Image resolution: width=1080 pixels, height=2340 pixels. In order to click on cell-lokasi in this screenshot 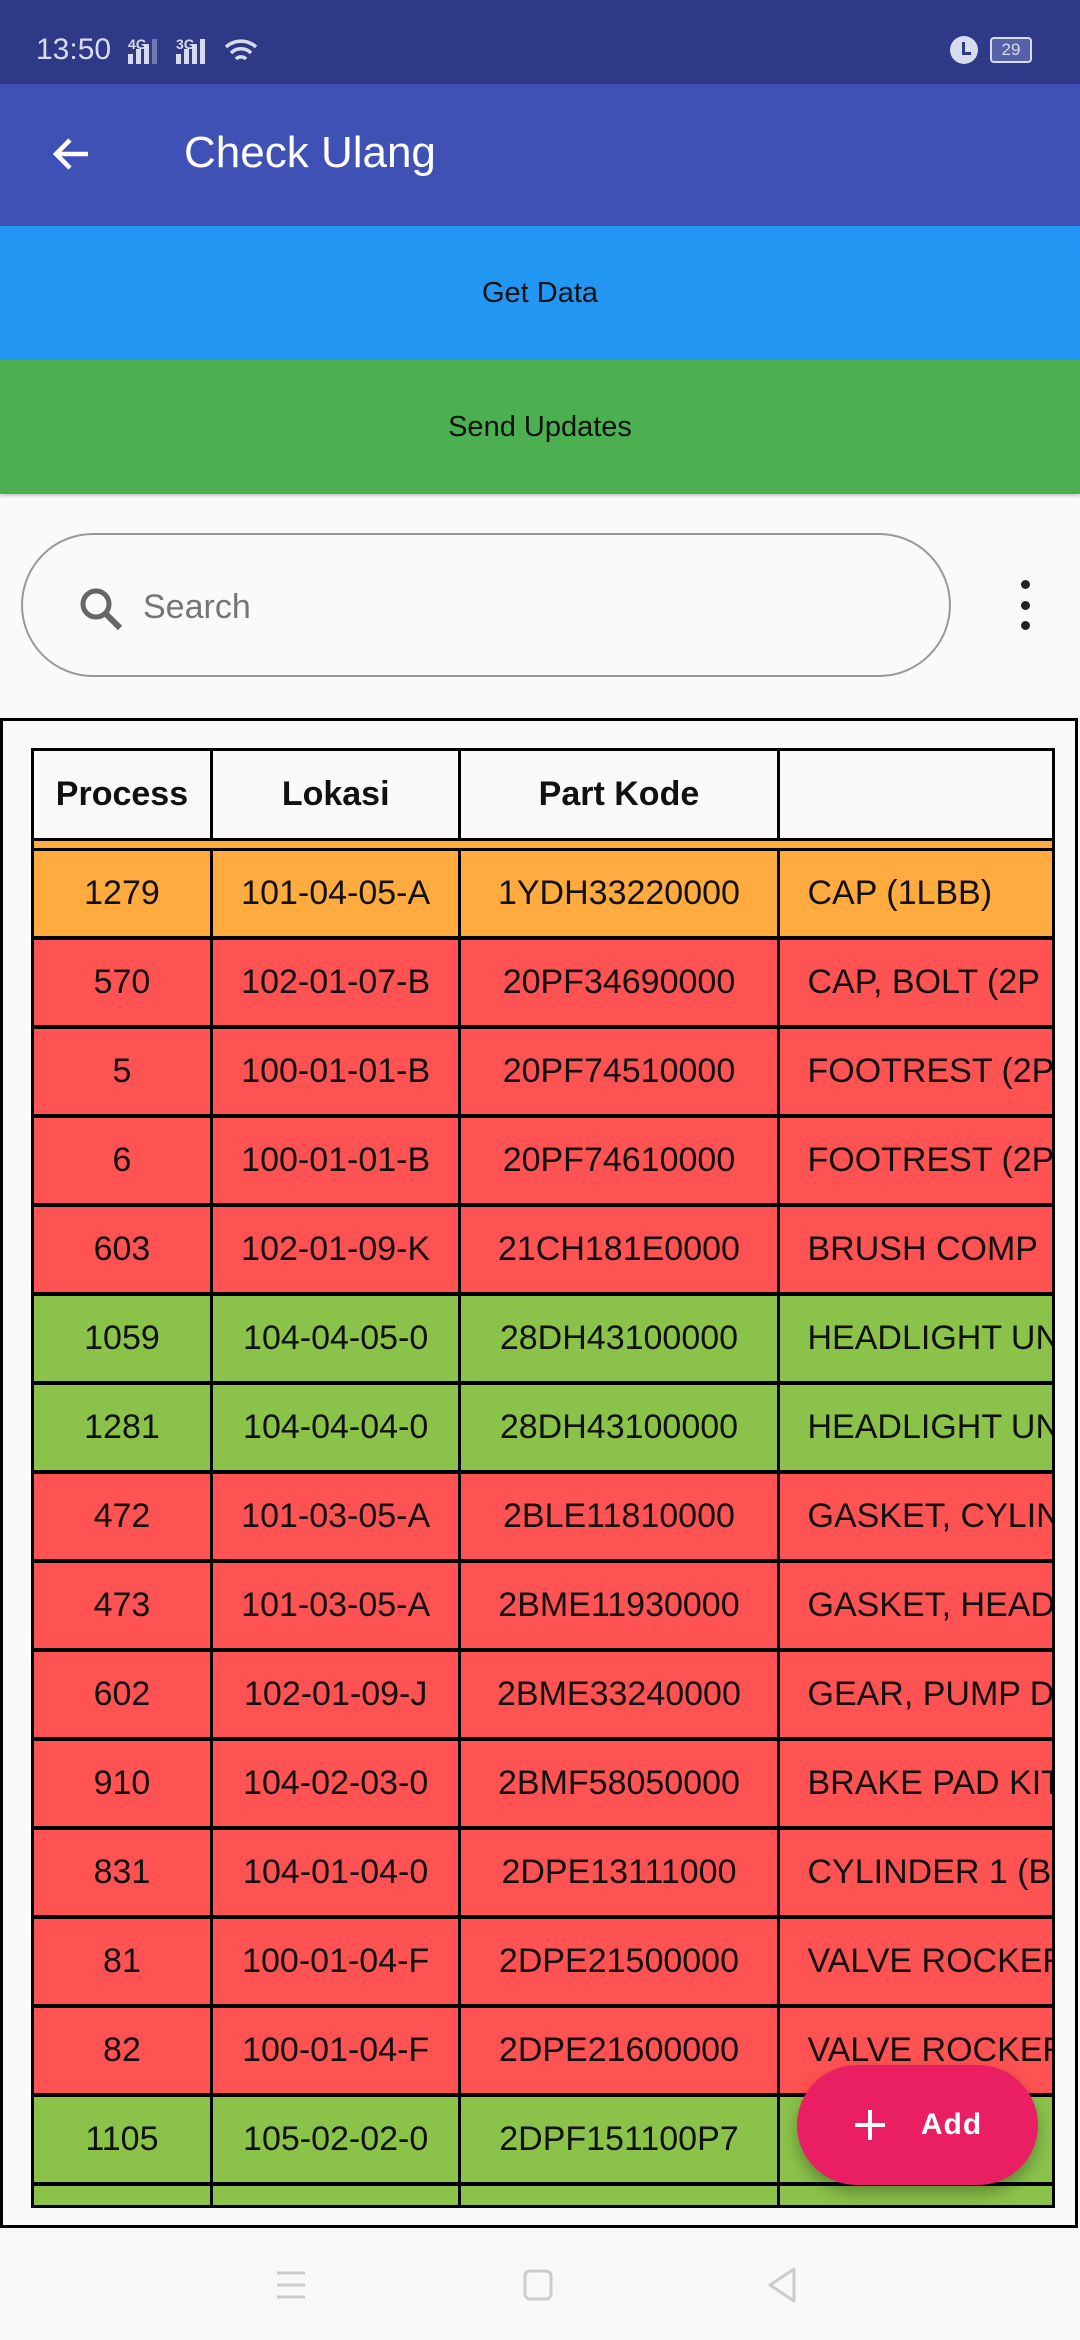, I will do `click(337, 2195)`.